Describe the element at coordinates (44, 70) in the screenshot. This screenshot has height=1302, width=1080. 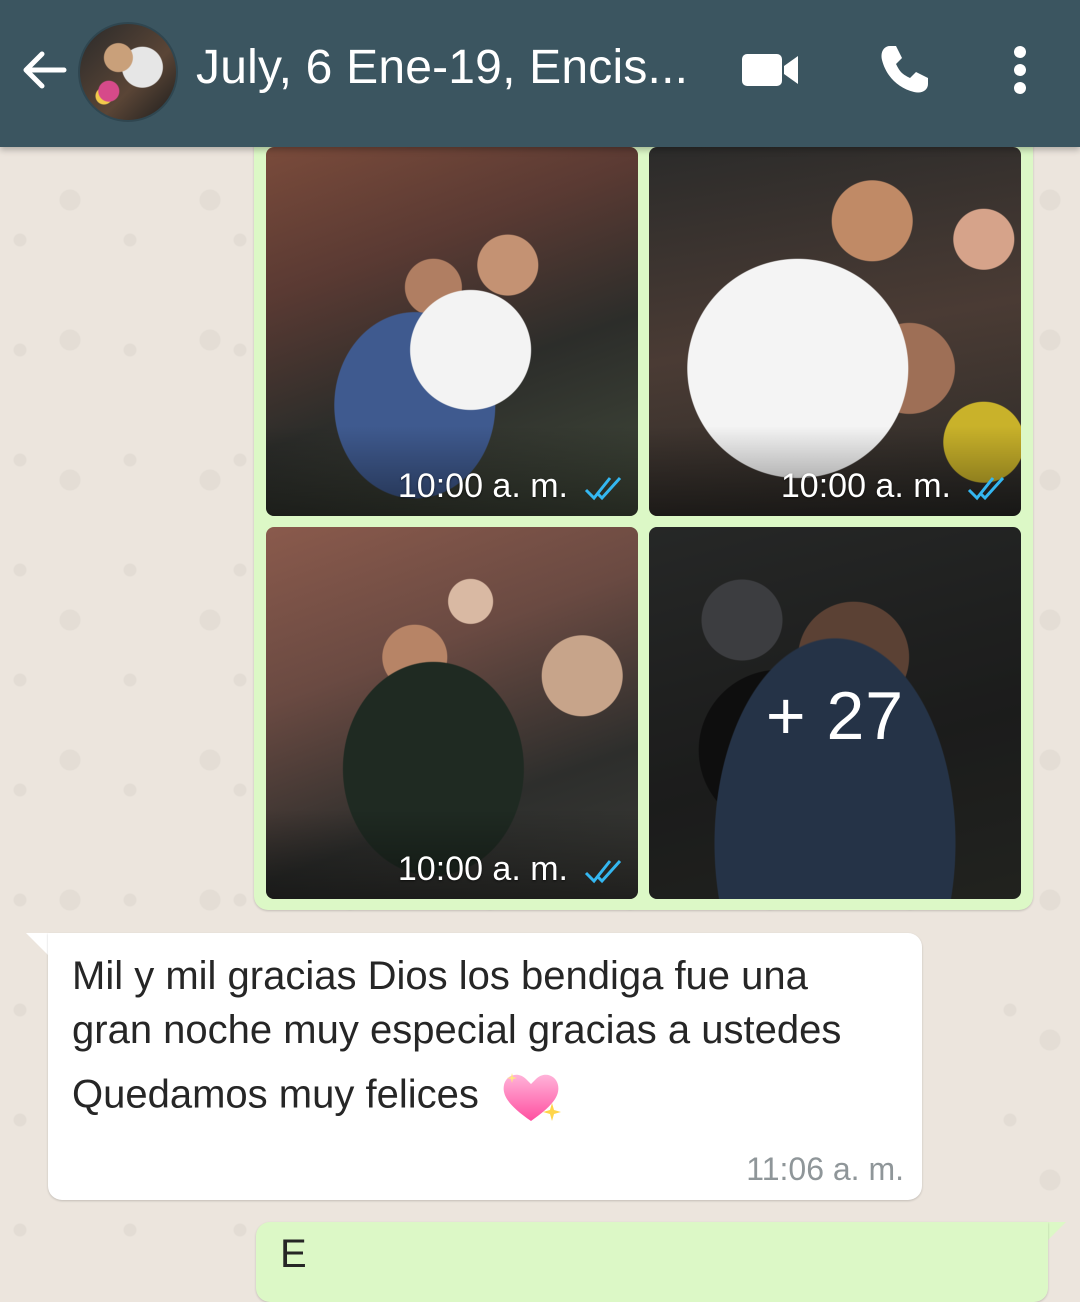
I see `back-arrow-icon` at that location.